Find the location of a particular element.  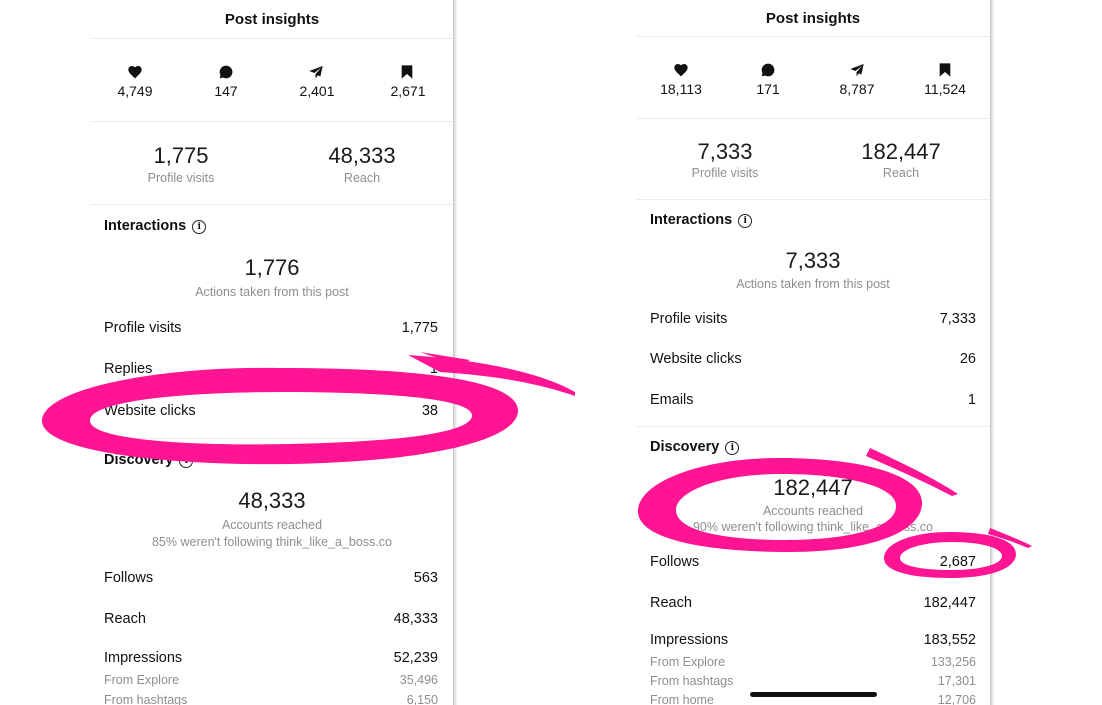

sub-row-label-home: From home is located at coordinates (682, 699).